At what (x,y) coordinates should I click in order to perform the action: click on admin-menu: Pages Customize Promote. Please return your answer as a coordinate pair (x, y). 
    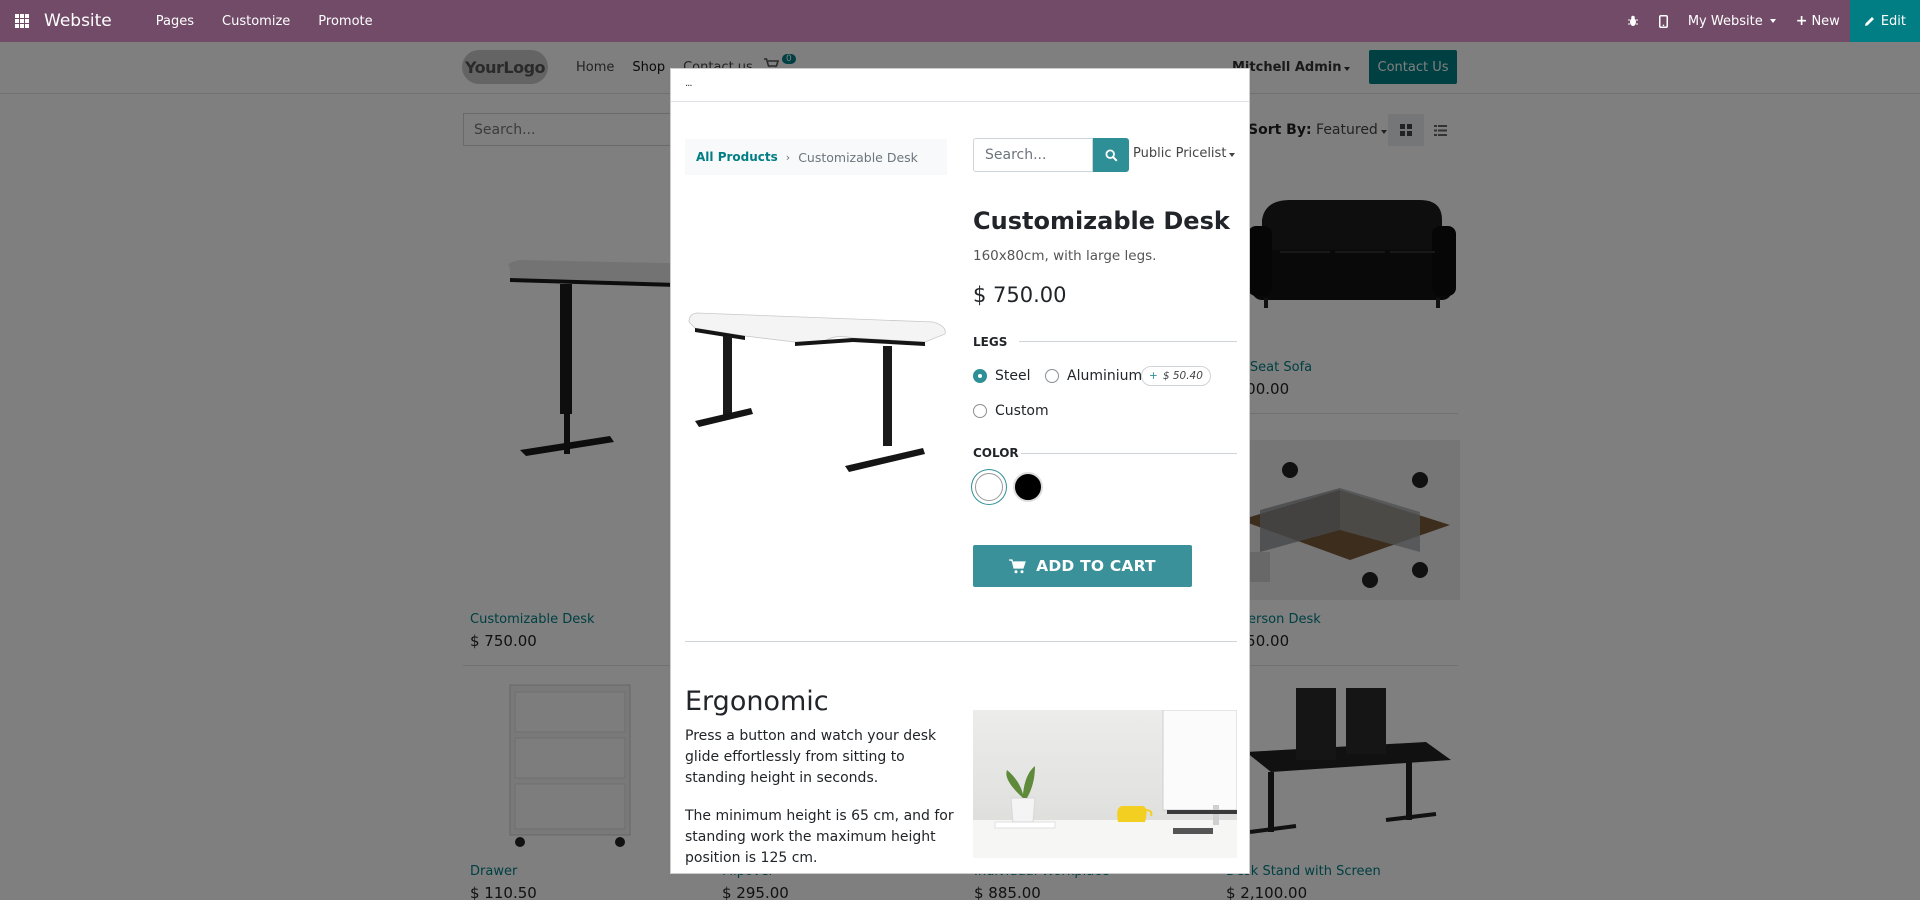
    Looking at the image, I should click on (264, 21).